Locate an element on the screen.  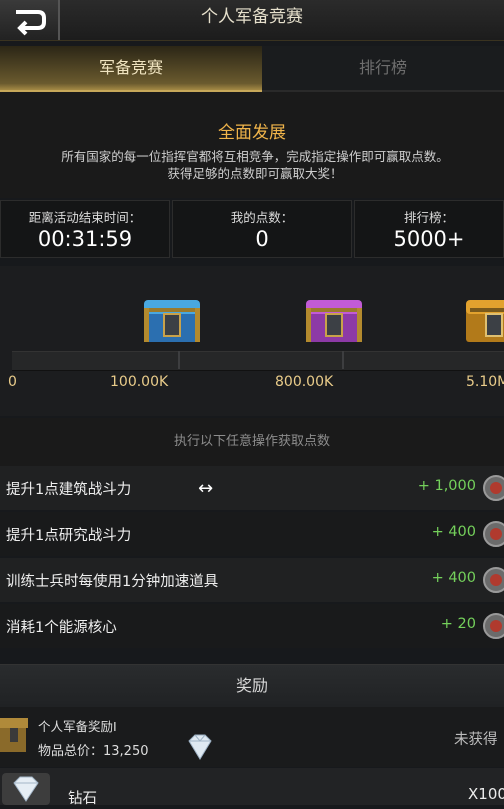
event-info-panel is located at coordinates (252, 145).